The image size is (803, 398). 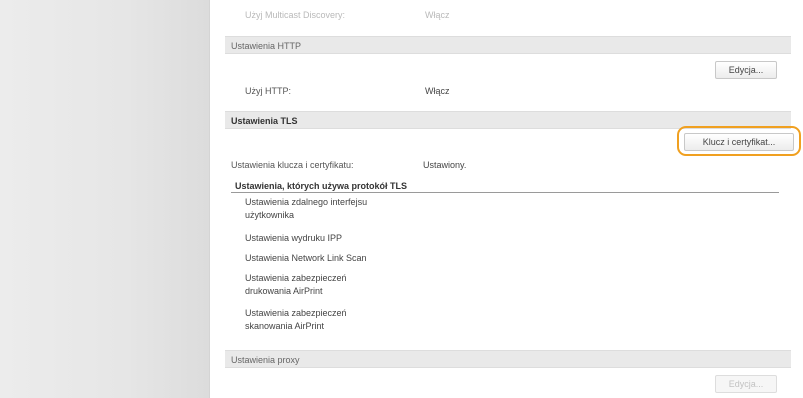 What do you see at coordinates (437, 91) in the screenshot?
I see `http-value: Włącz` at bounding box center [437, 91].